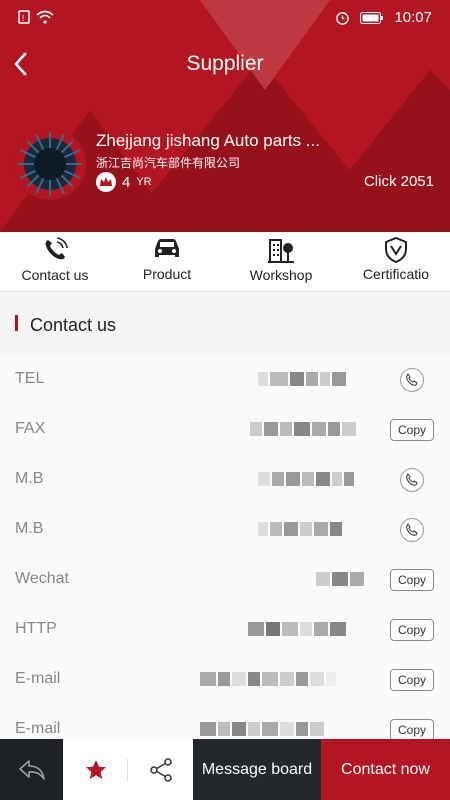 This screenshot has height=800, width=450. What do you see at coordinates (343, 18) in the screenshot?
I see `alarm-icon` at bounding box center [343, 18].